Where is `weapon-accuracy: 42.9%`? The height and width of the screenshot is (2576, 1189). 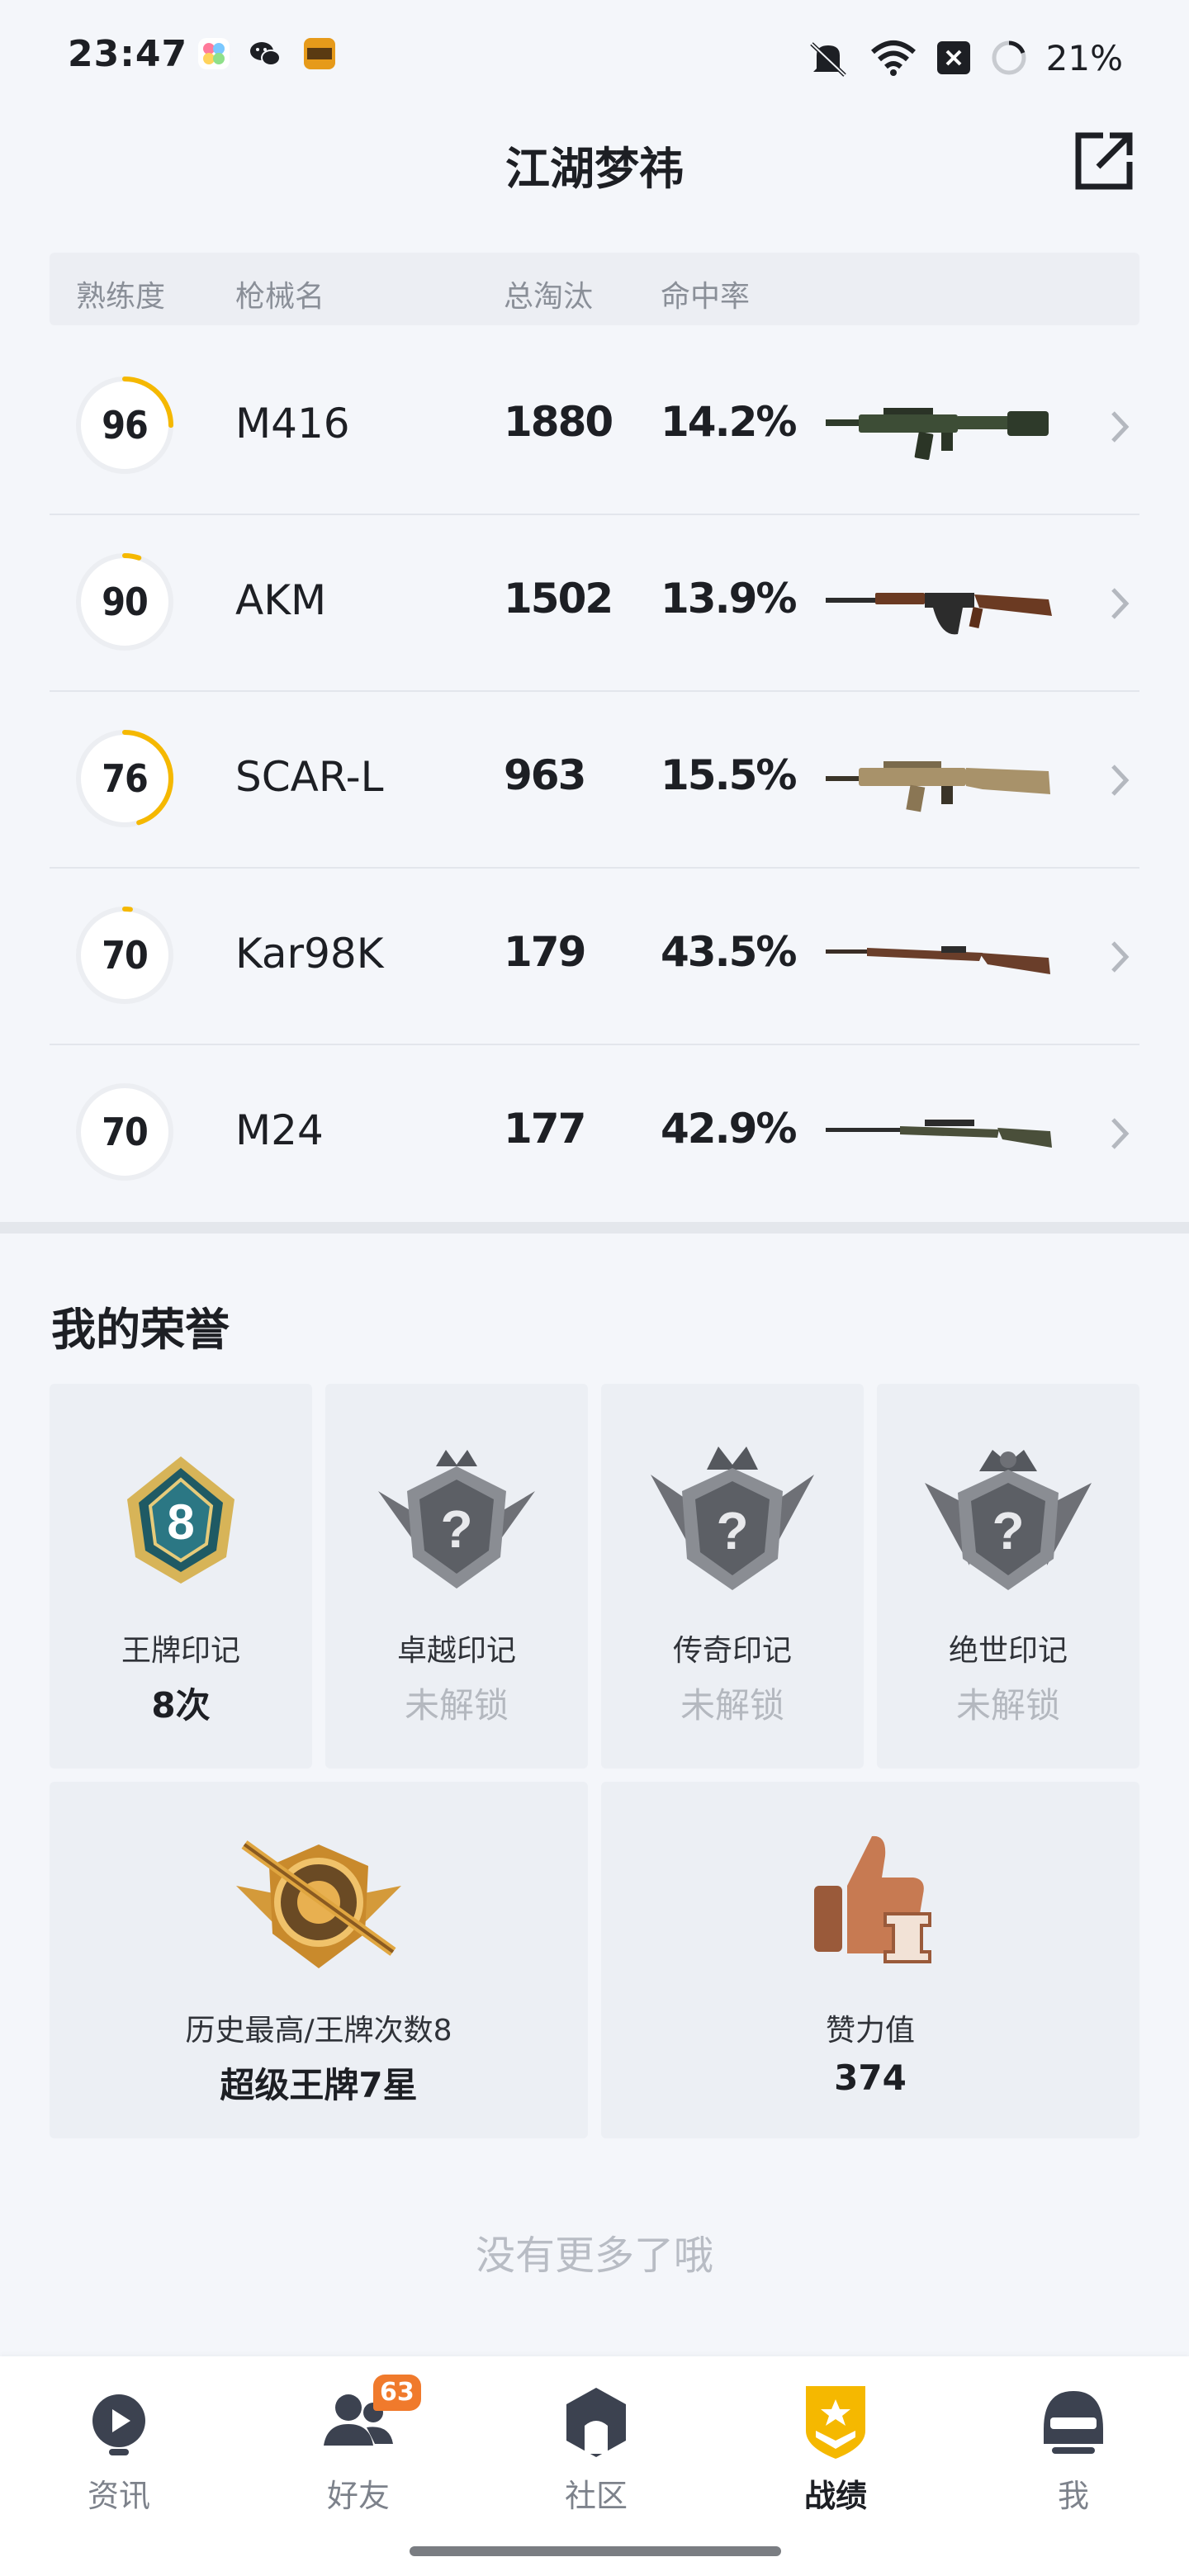 weapon-accuracy: 42.9% is located at coordinates (729, 1129).